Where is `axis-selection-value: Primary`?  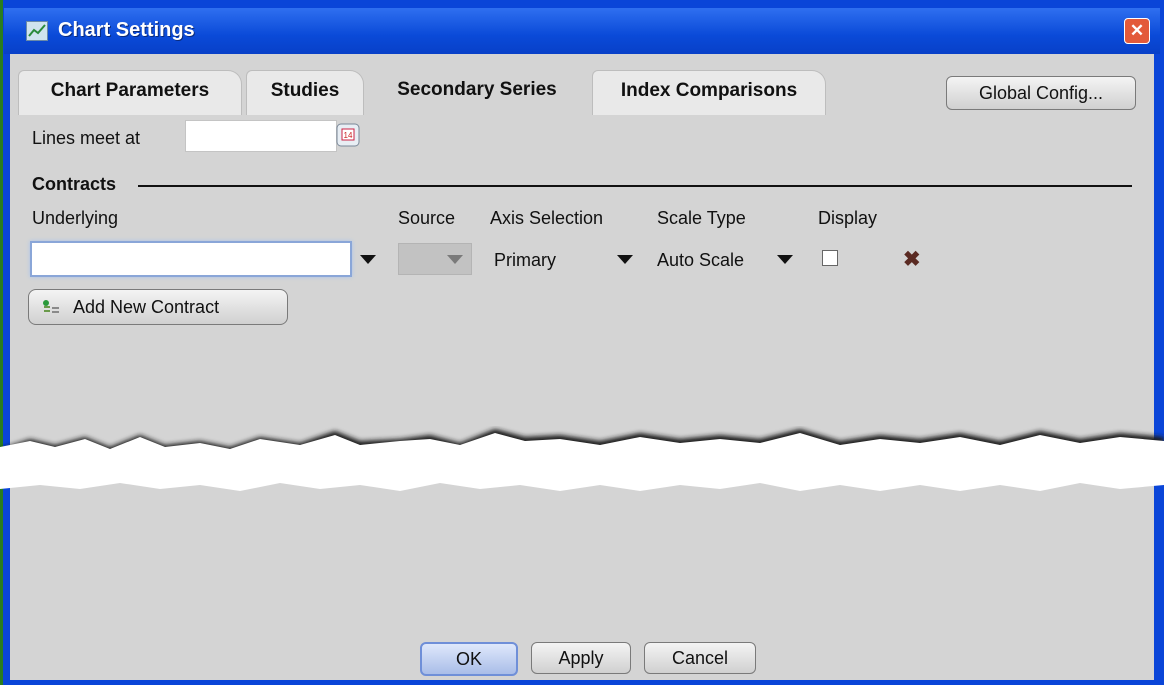
axis-selection-value: Primary is located at coordinates (525, 260).